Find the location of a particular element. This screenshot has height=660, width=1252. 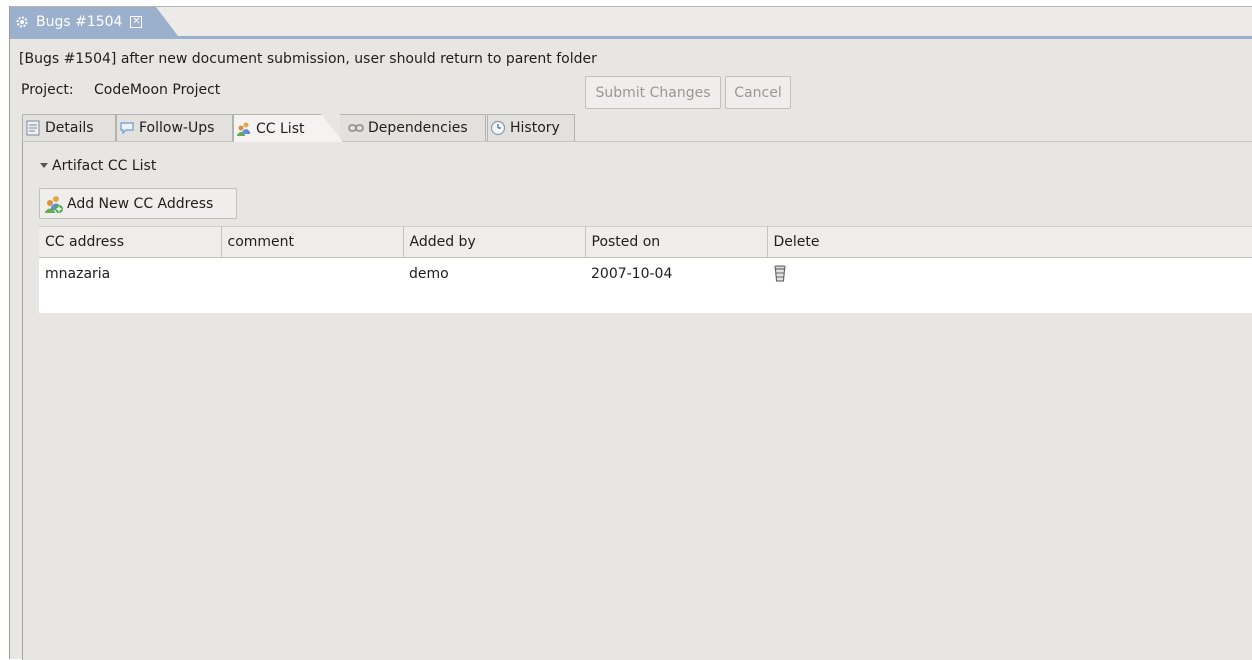

trash-icon is located at coordinates (780, 274).